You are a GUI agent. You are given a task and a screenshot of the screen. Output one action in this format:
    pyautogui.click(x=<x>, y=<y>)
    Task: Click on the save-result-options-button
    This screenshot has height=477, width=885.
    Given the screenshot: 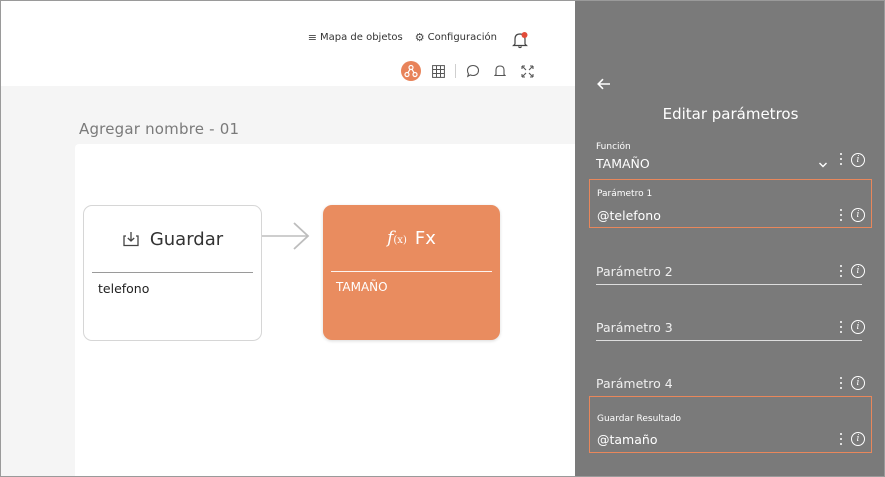 What is the action you would take?
    pyautogui.click(x=841, y=440)
    